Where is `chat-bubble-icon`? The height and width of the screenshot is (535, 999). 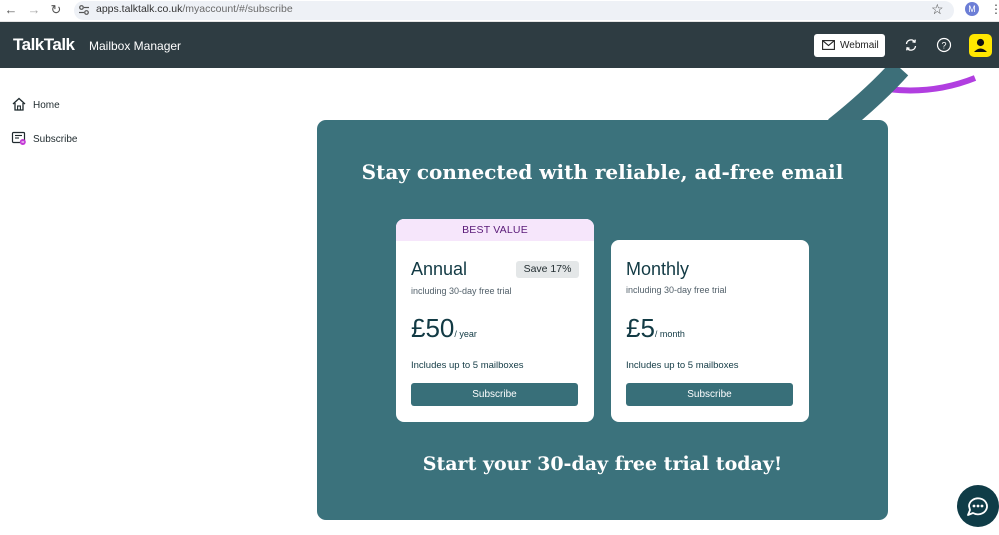 chat-bubble-icon is located at coordinates (977, 506).